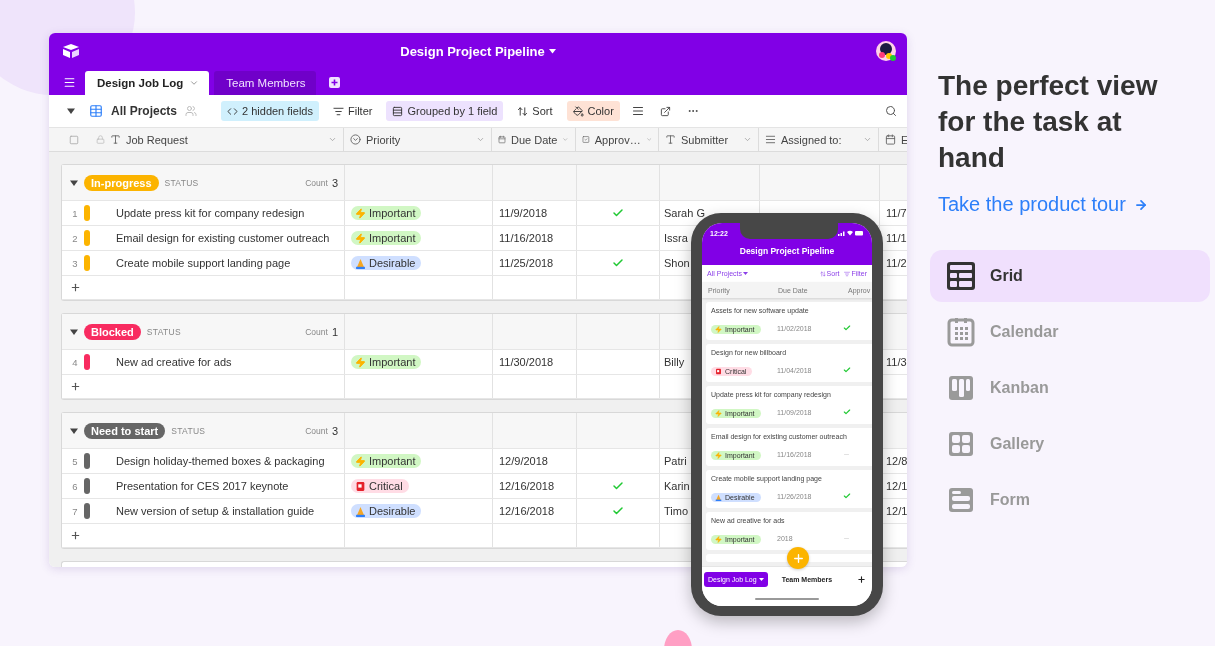  I want to click on count-value: 1, so click(334, 331).